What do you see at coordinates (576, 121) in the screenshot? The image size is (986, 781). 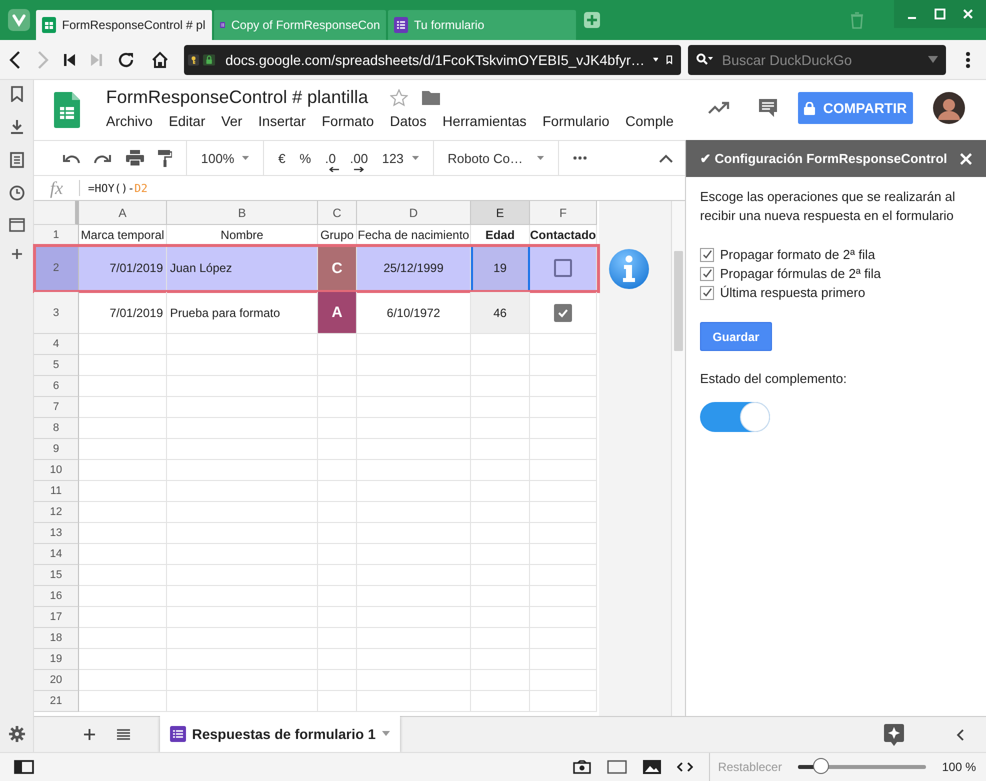 I see `menu-item: Formulario` at bounding box center [576, 121].